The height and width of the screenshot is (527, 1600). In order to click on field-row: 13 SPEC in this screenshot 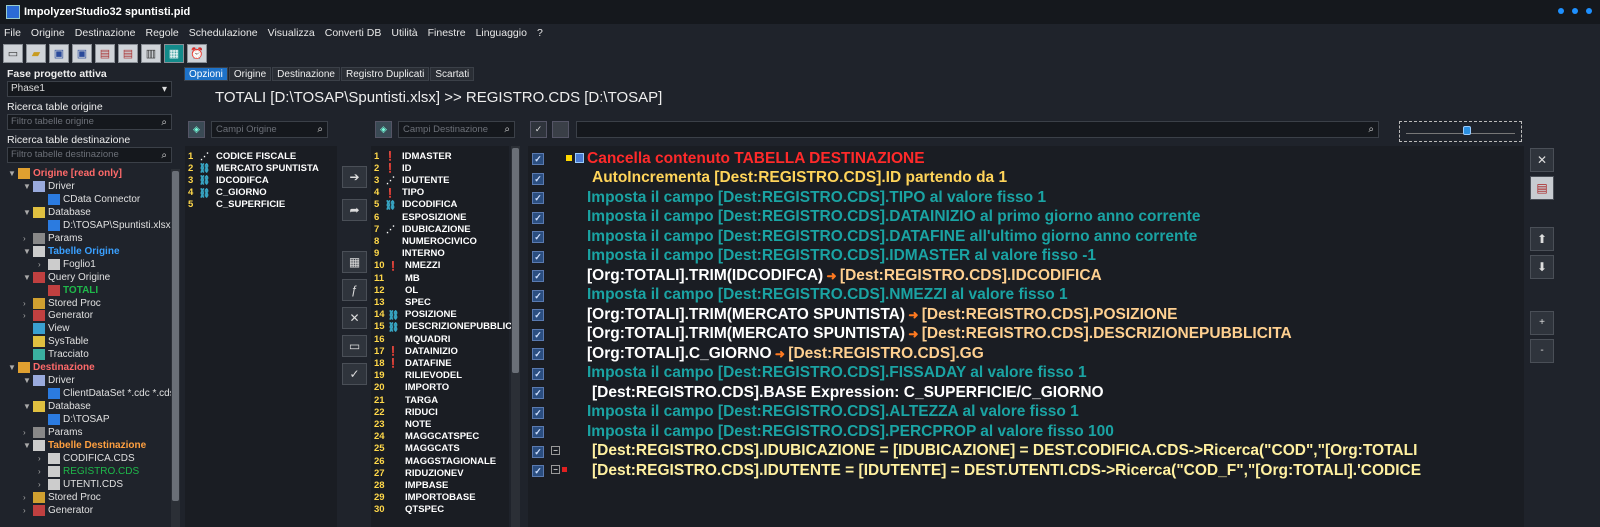, I will do `click(402, 302)`.